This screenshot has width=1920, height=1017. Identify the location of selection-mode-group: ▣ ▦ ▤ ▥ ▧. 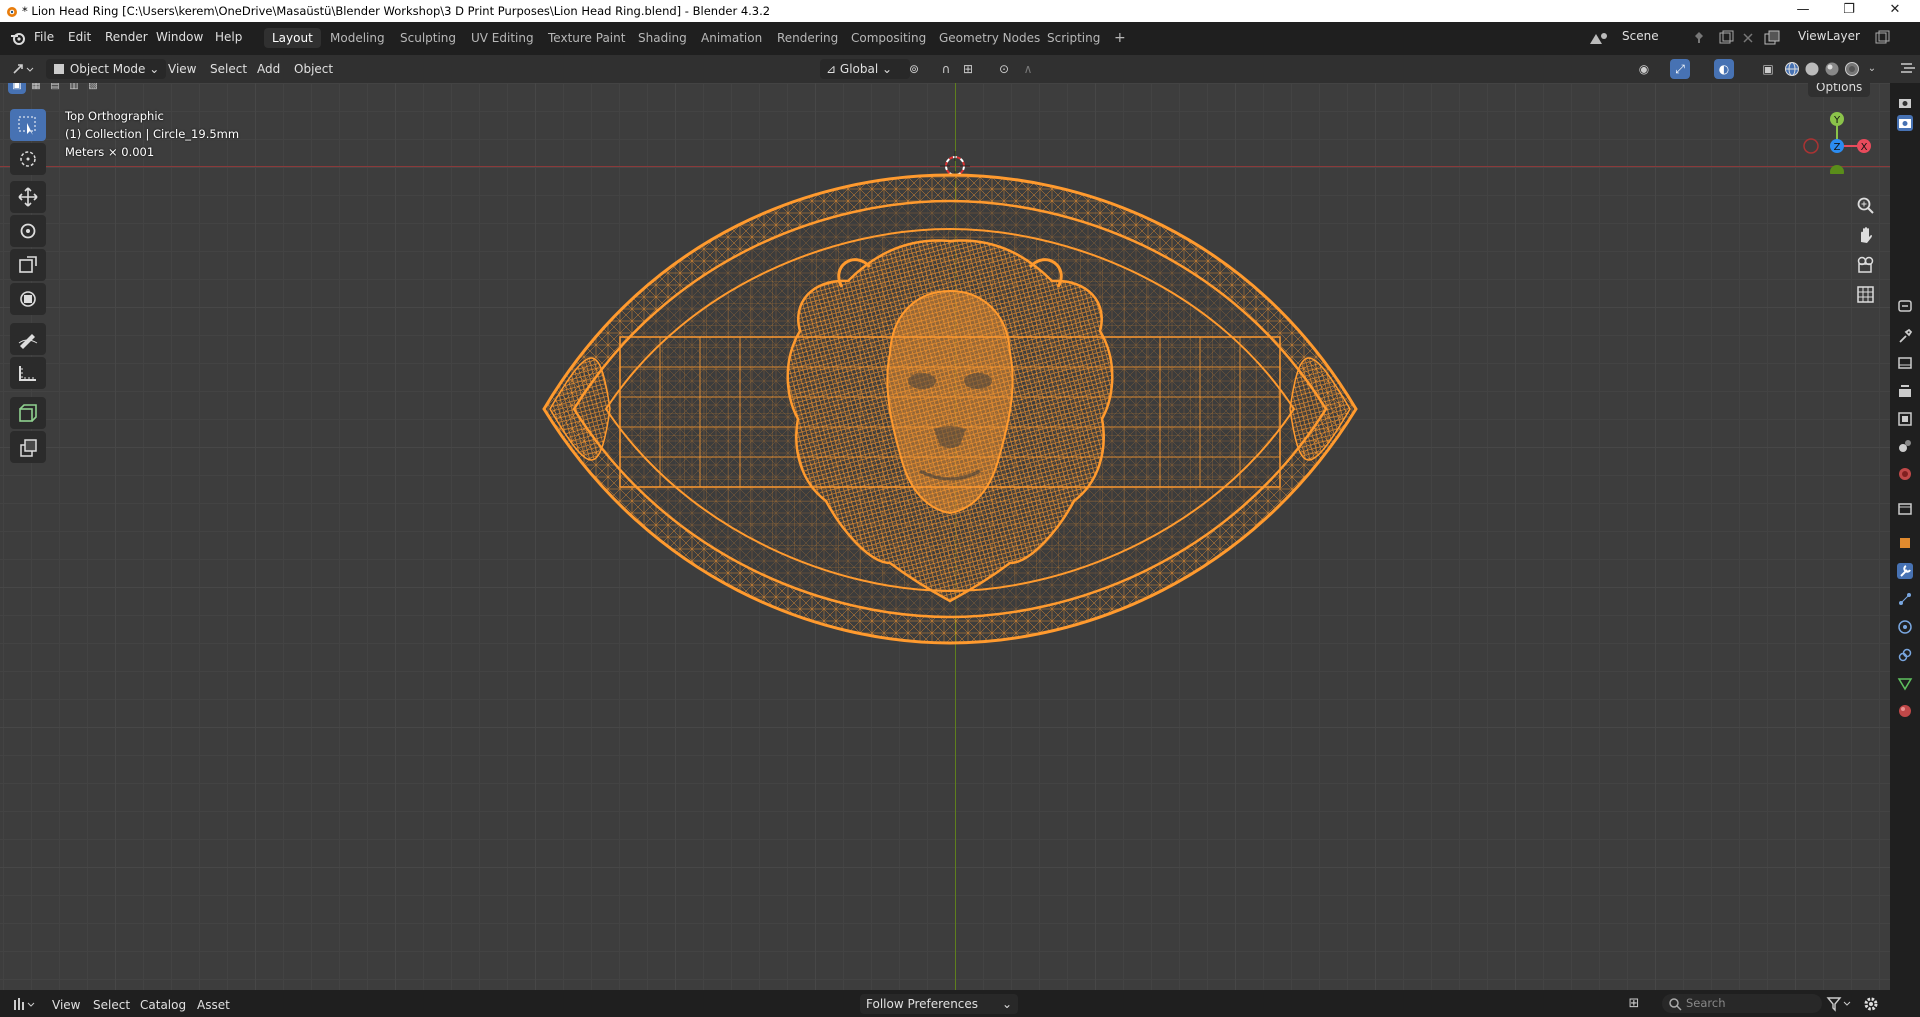
(56, 90).